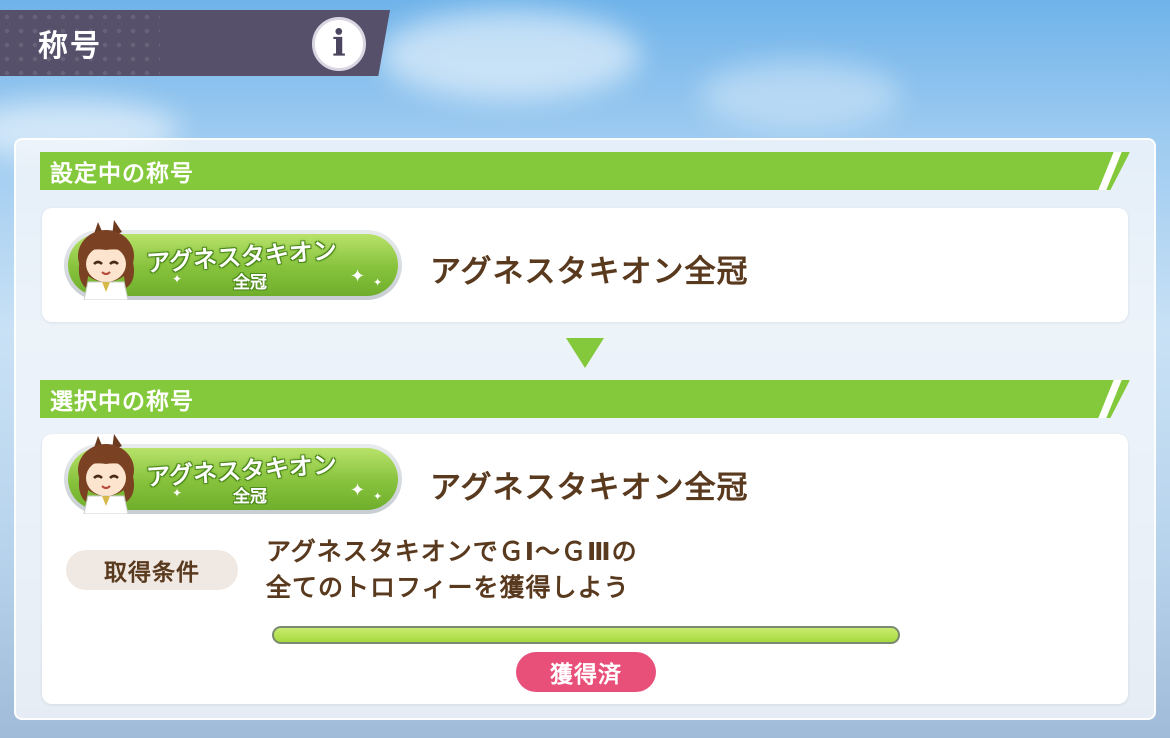  What do you see at coordinates (452, 551) in the screenshot?
I see `condition-text-line: アグネスタキオンでＧⅠ～ＧⅢの` at bounding box center [452, 551].